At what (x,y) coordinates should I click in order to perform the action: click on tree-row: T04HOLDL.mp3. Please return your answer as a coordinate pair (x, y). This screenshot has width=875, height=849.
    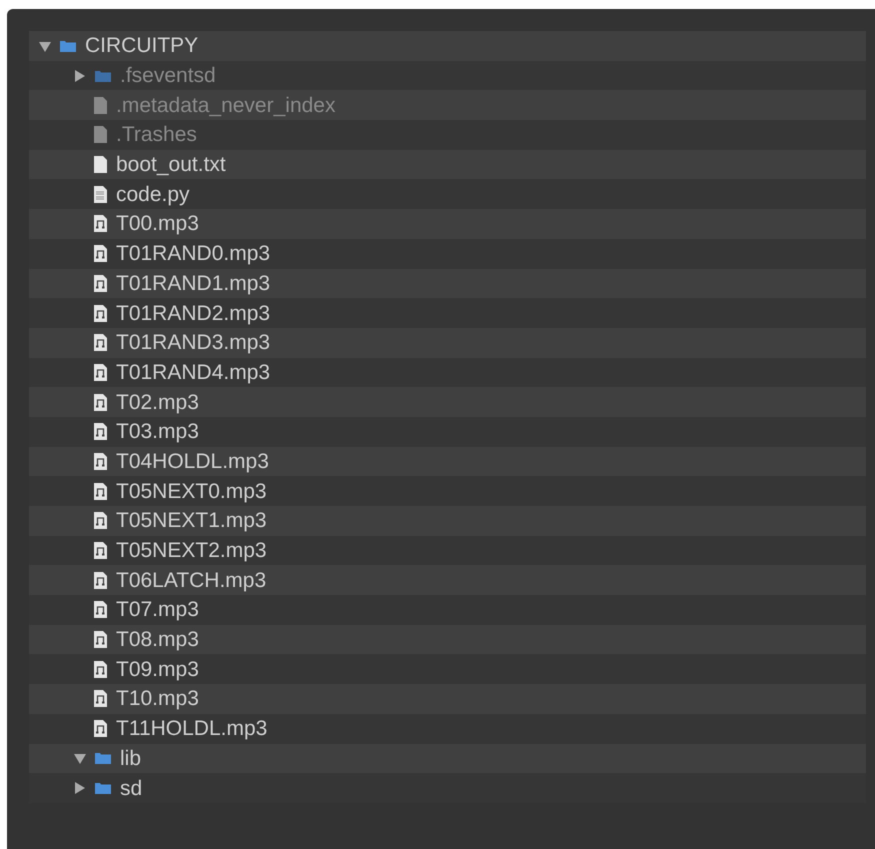
    Looking at the image, I should click on (447, 461).